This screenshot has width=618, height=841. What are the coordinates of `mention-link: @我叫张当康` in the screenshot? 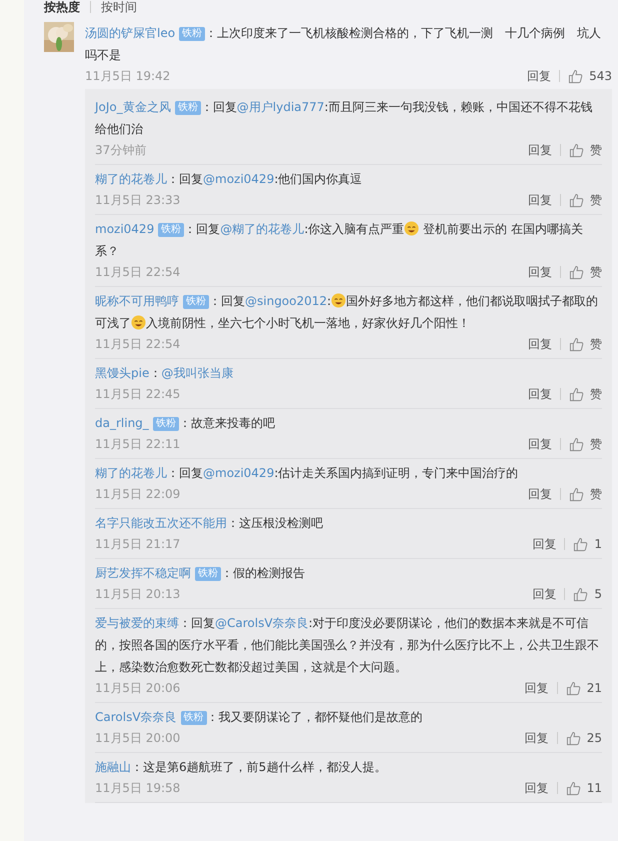 It's located at (197, 373).